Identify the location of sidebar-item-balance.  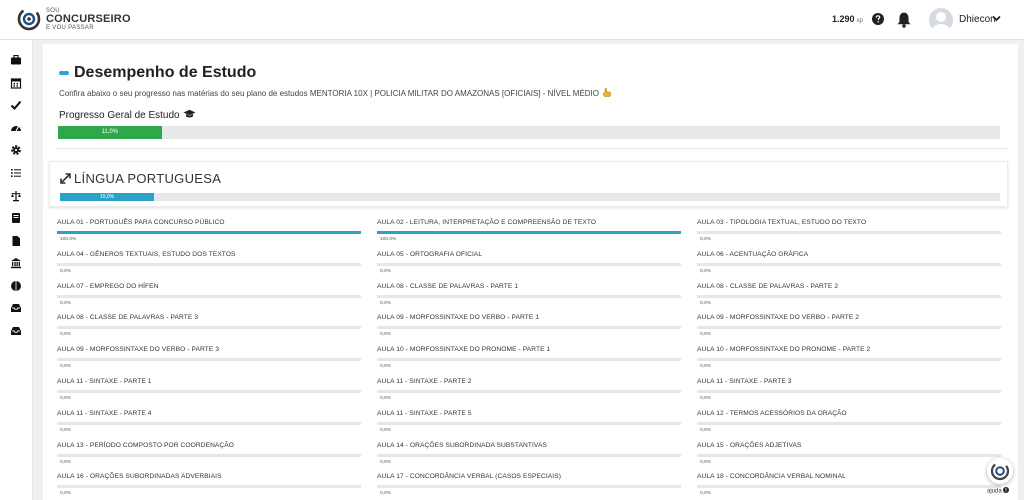
(16, 196).